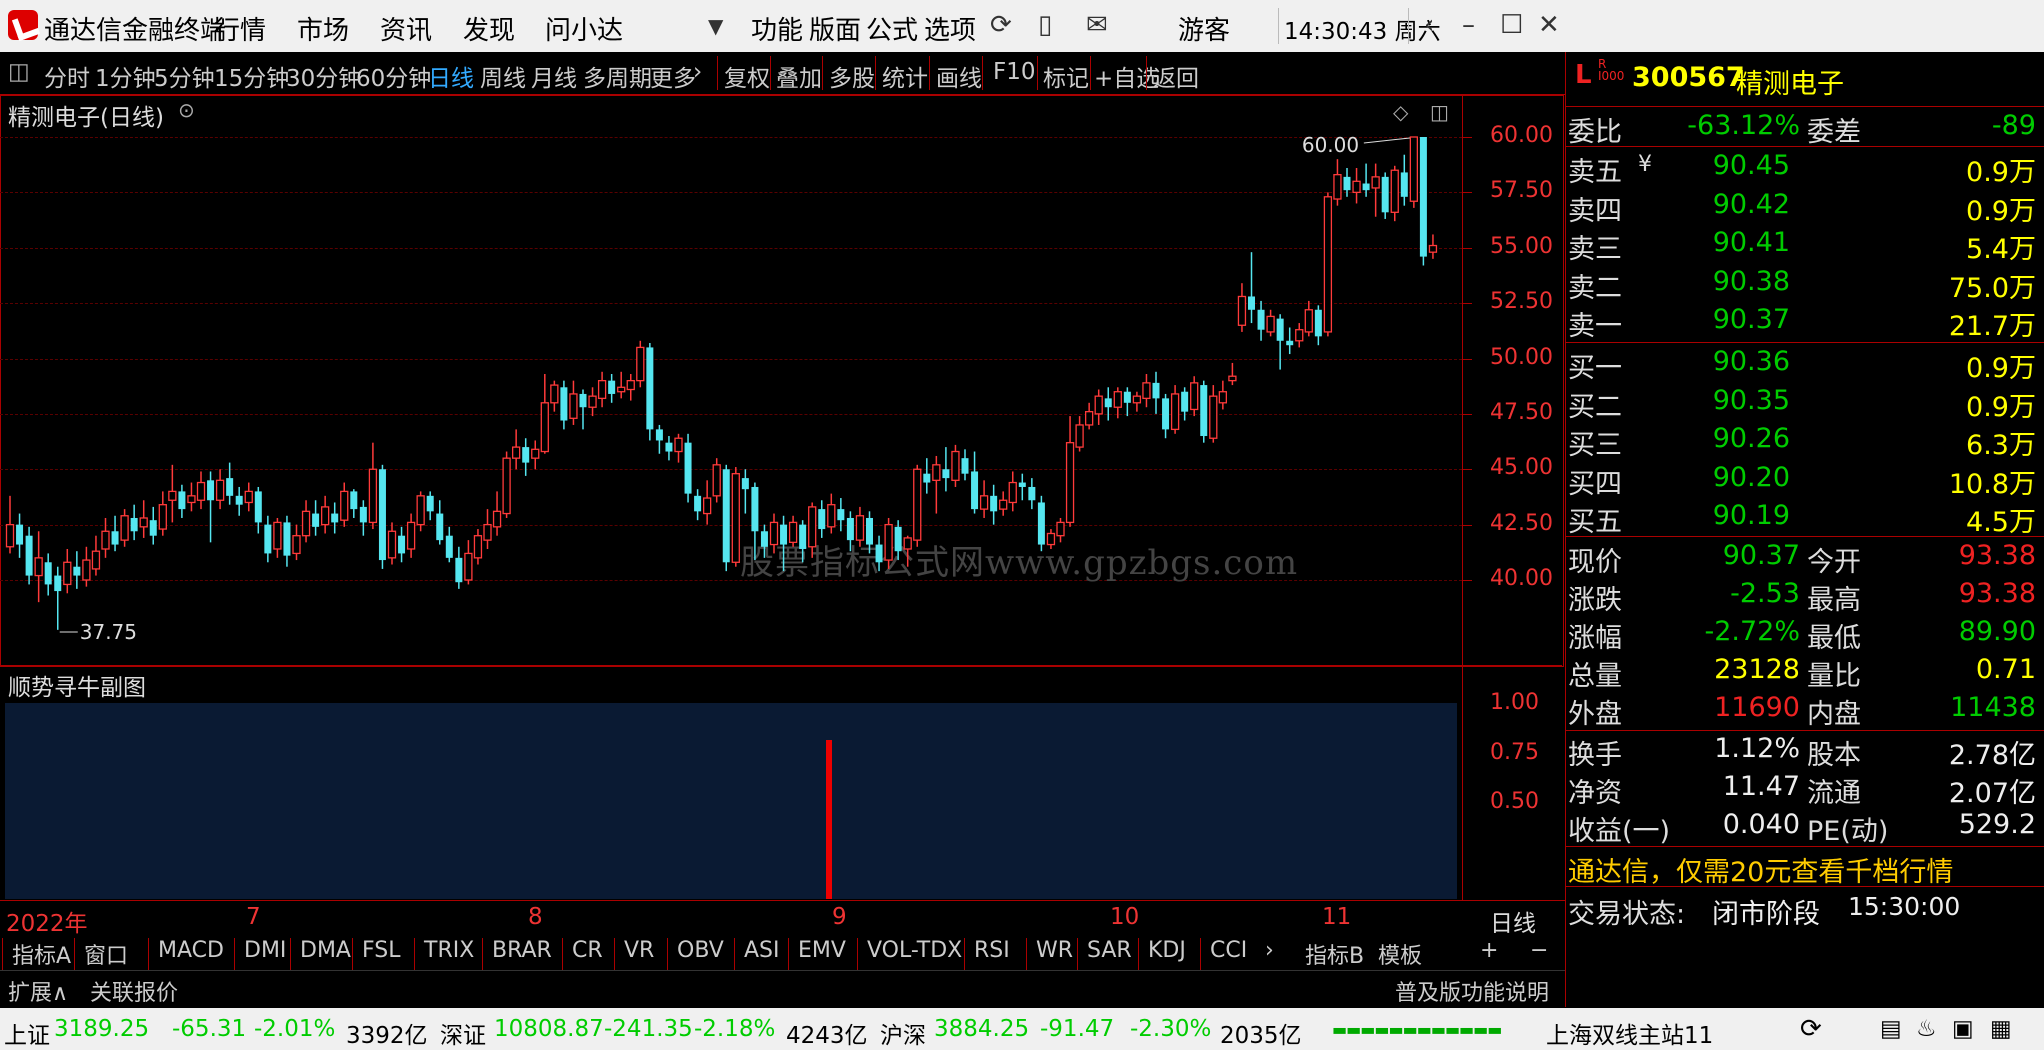 The height and width of the screenshot is (1050, 2044). Describe the element at coordinates (1521, 357) in the screenshot. I see `price-tick-label: 50.00` at that location.